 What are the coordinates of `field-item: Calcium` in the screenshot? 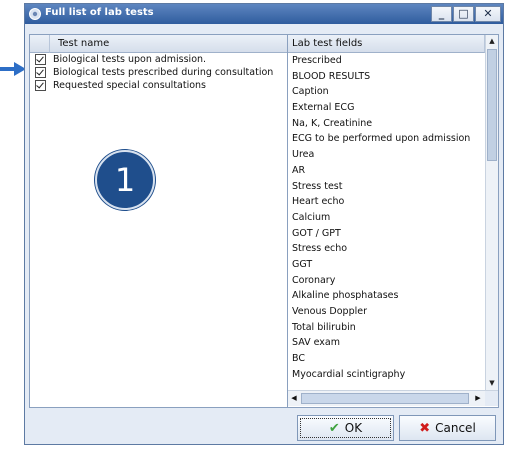 It's located at (386, 218).